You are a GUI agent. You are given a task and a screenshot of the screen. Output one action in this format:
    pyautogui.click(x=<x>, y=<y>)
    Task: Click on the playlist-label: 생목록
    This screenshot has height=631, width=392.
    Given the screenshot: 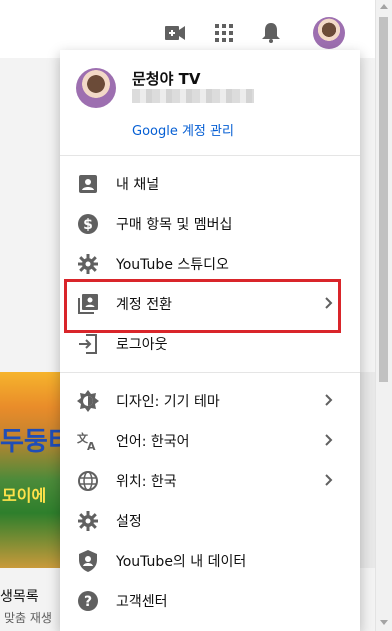 What is the action you would take?
    pyautogui.click(x=19, y=596)
    